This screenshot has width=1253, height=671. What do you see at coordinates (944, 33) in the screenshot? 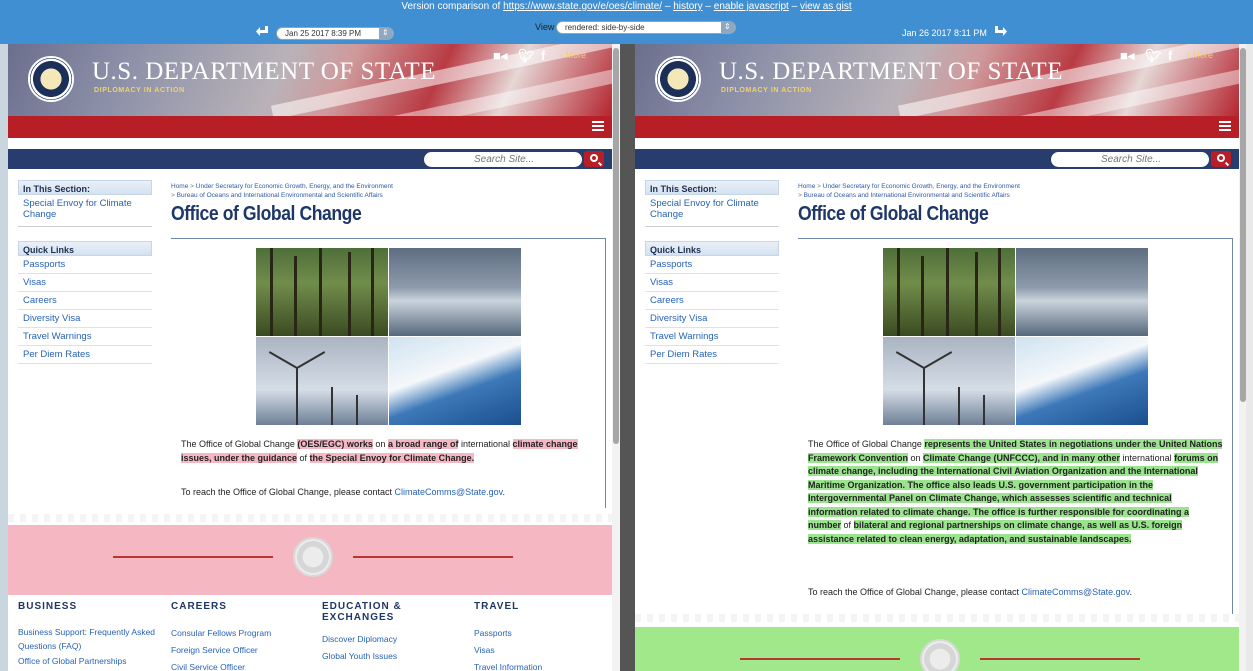
I see `right-version-label: Jan 26 2017 8:11 PM` at bounding box center [944, 33].